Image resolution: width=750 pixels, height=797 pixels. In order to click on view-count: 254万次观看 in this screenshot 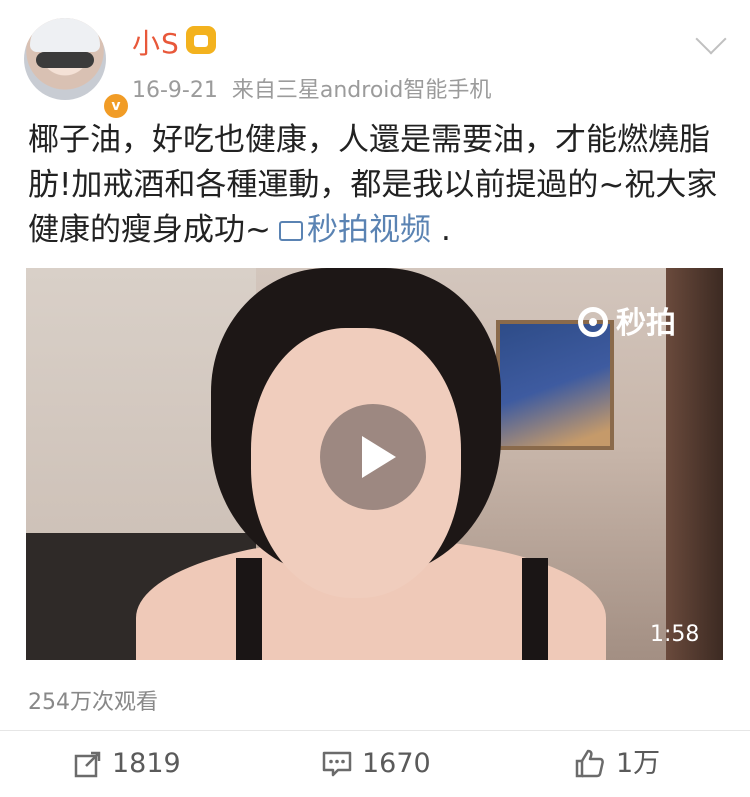, I will do `click(93, 702)`.